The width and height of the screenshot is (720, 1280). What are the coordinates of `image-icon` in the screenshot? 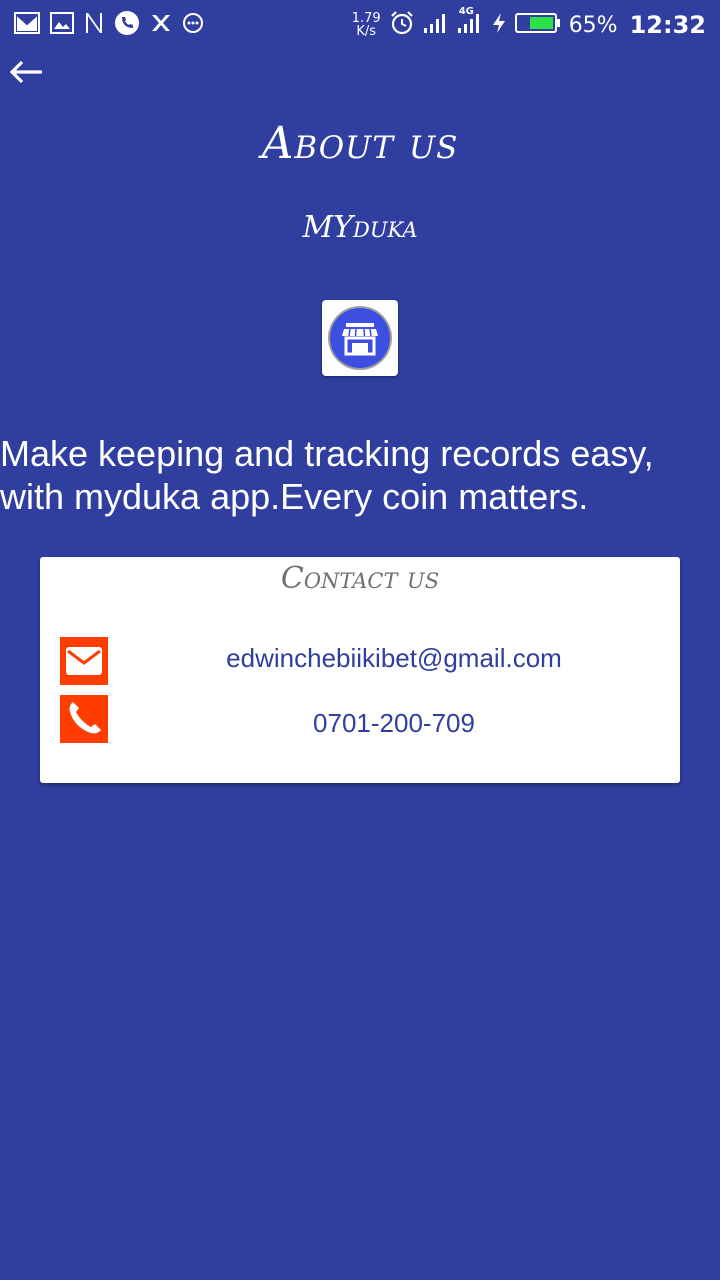 It's located at (62, 25).